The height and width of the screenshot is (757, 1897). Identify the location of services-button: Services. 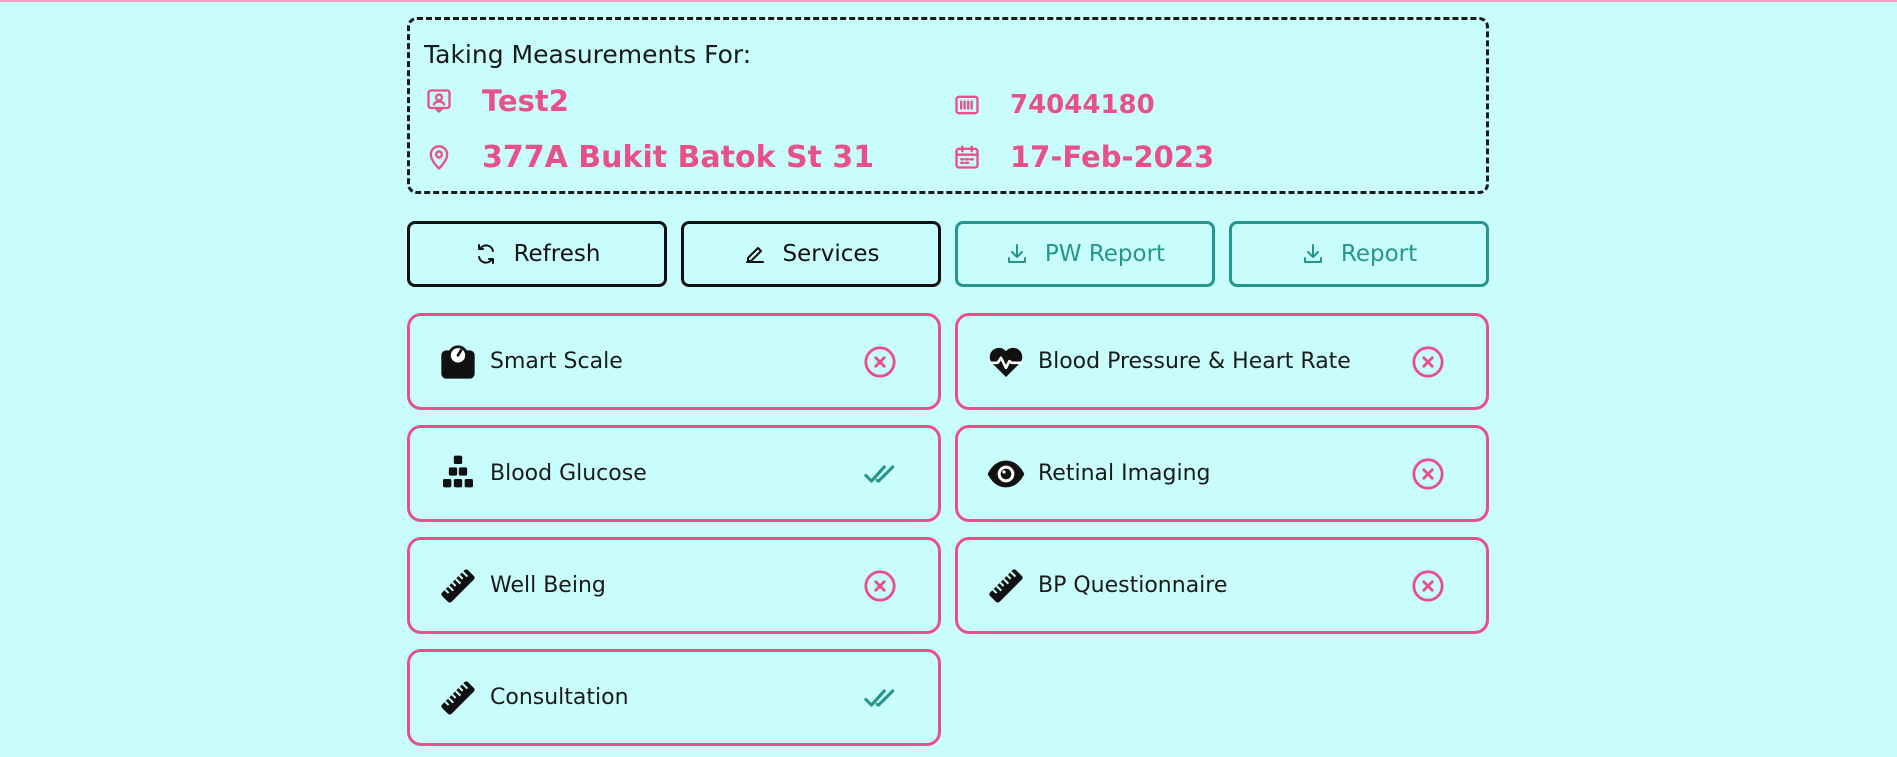
(811, 254).